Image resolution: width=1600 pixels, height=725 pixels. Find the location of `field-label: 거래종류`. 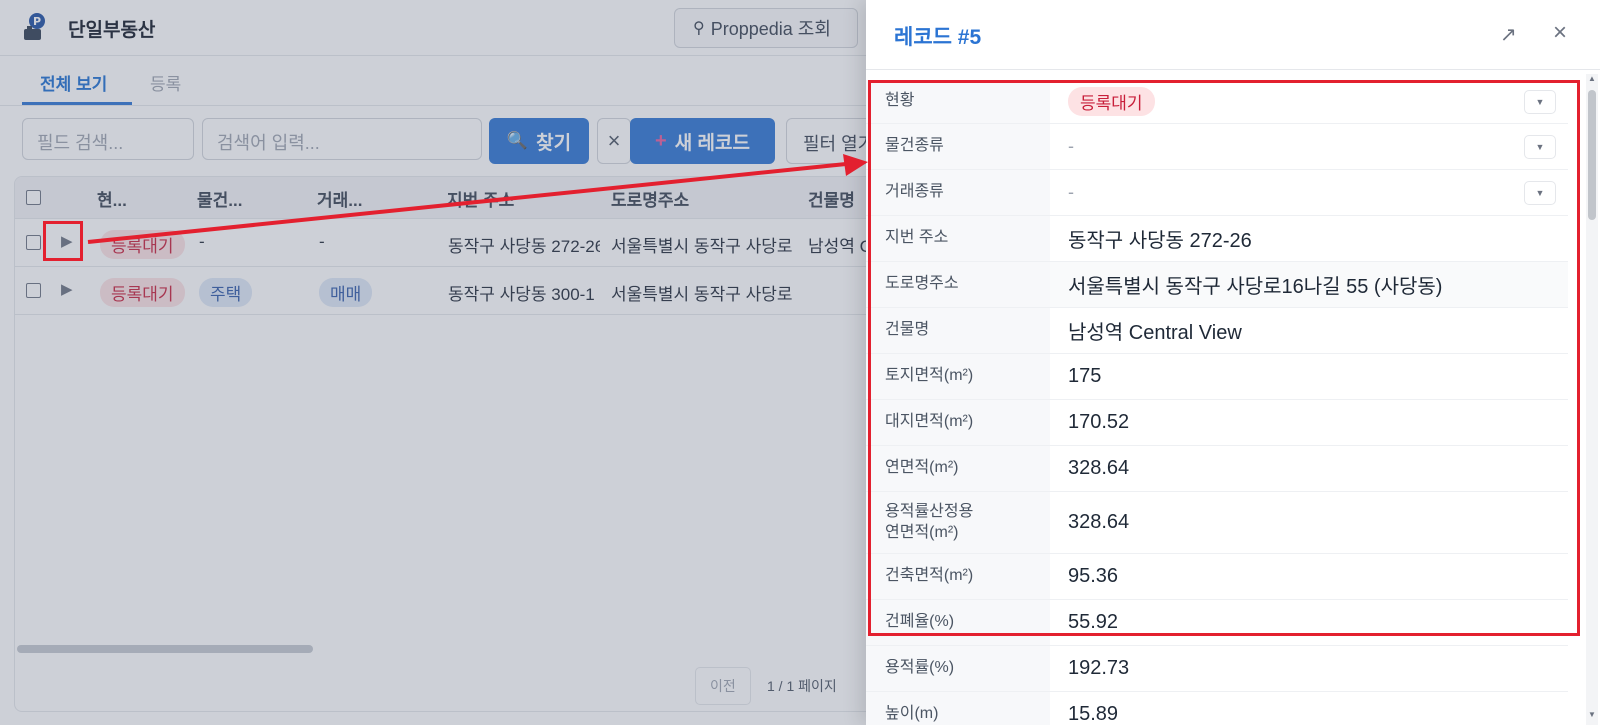

field-label: 거래종류 is located at coordinates (958, 192).